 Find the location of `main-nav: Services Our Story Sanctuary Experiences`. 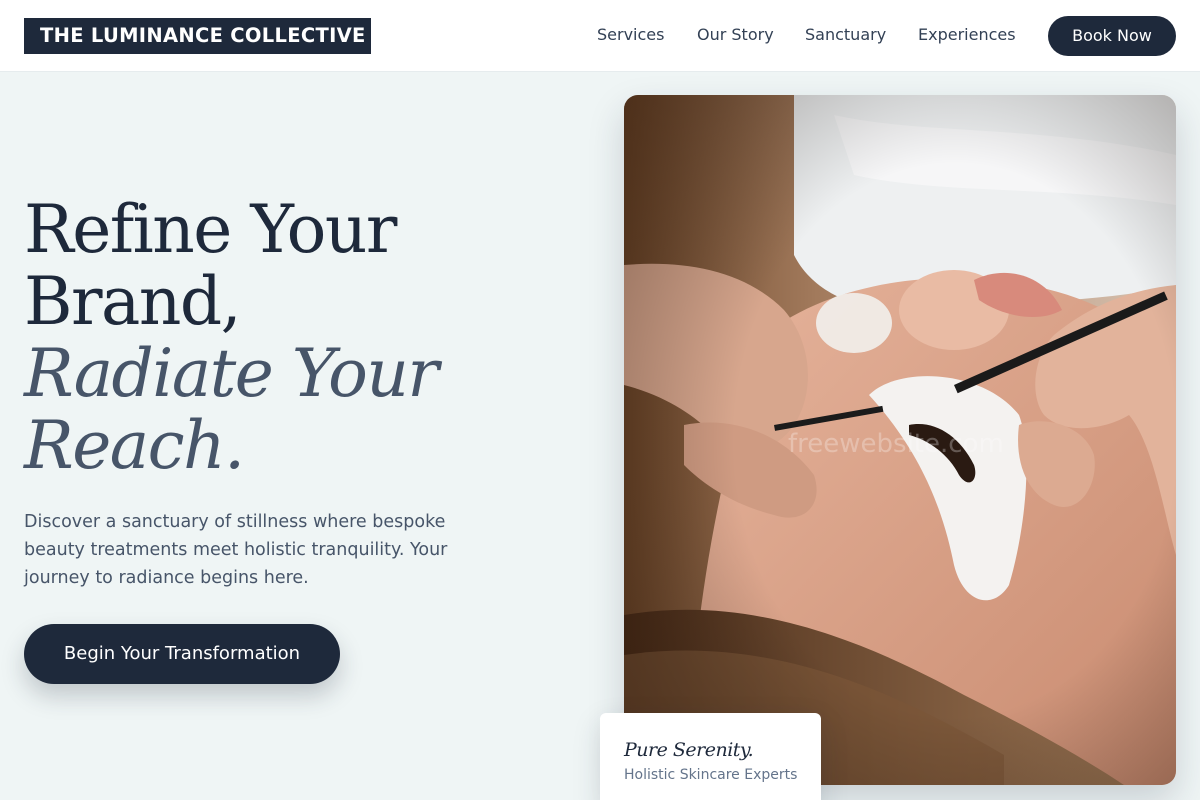

main-nav: Services Our Story Sanctuary Experiences is located at coordinates (600, 36).